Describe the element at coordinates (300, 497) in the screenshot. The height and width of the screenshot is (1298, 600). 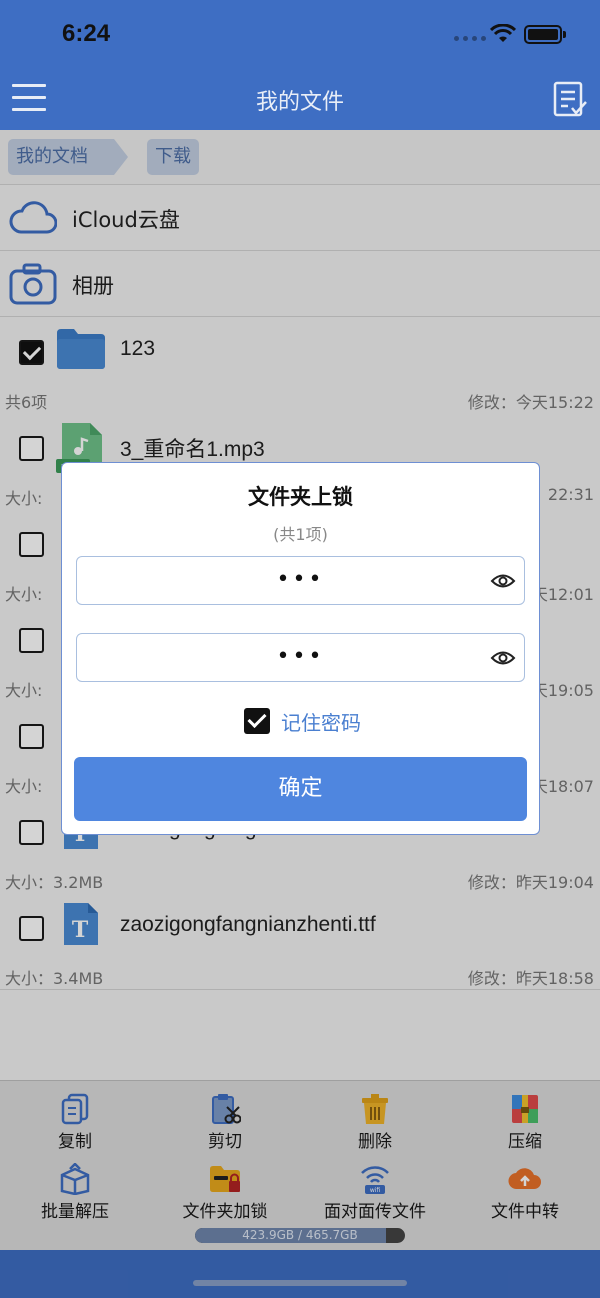
I see `dialog-title: 文件夹上锁` at that location.